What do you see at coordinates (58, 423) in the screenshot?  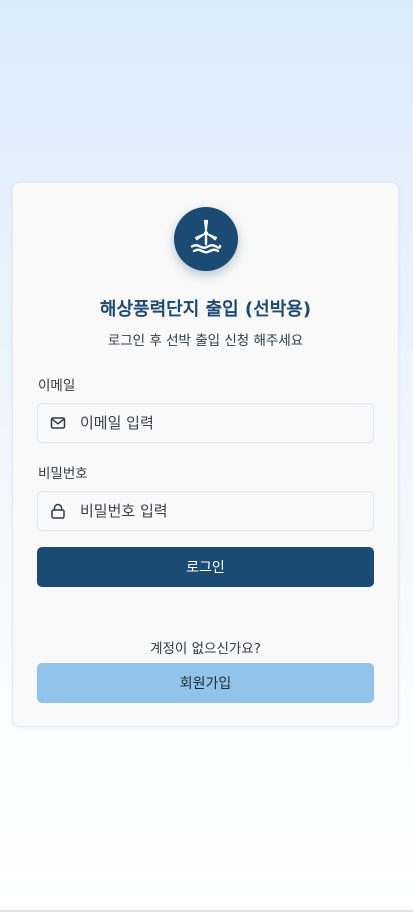 I see `mail-icon` at bounding box center [58, 423].